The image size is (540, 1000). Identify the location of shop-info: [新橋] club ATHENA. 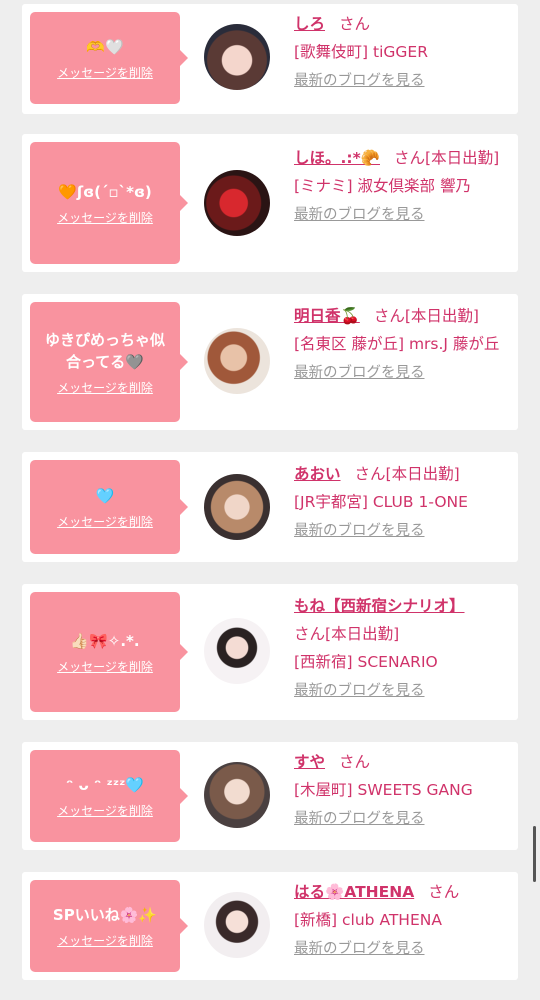
(368, 920).